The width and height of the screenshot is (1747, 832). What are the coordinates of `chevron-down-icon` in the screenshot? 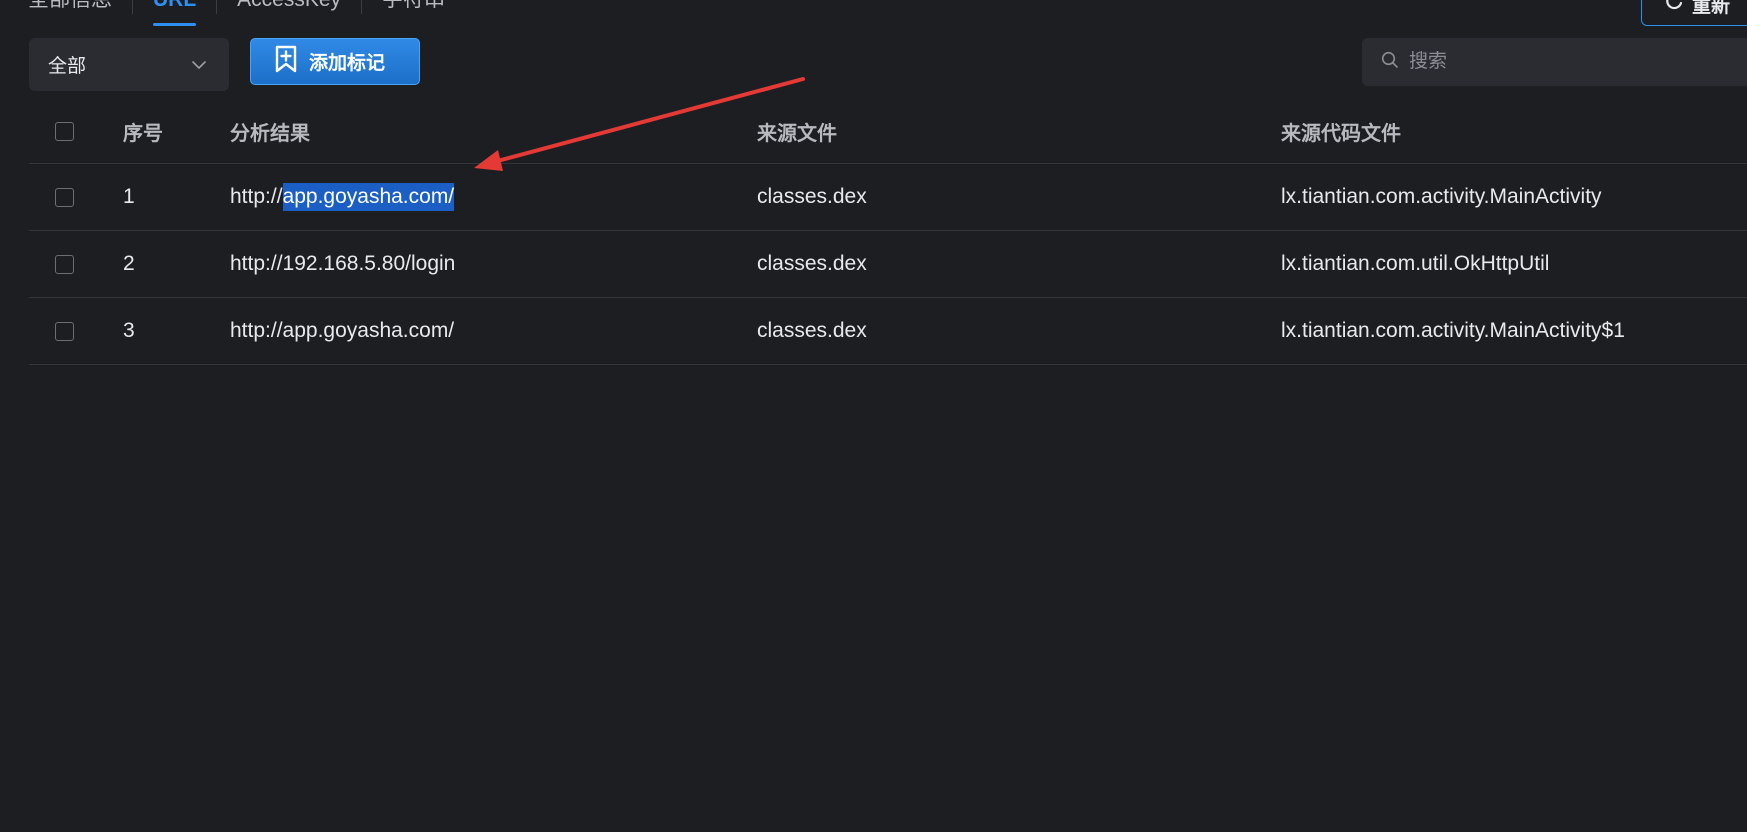 It's located at (199, 65).